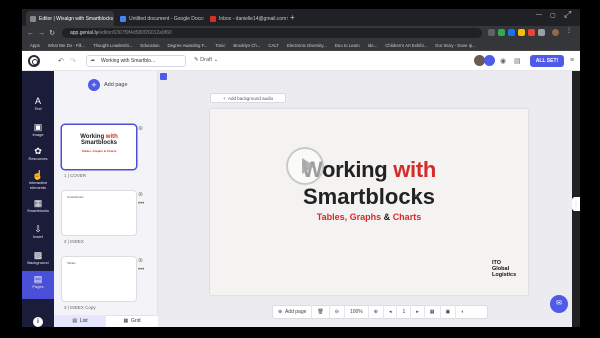 This screenshot has height=338, width=600. What do you see at coordinates (33, 18) in the screenshot?
I see `genially-favicon-icon` at bounding box center [33, 18].